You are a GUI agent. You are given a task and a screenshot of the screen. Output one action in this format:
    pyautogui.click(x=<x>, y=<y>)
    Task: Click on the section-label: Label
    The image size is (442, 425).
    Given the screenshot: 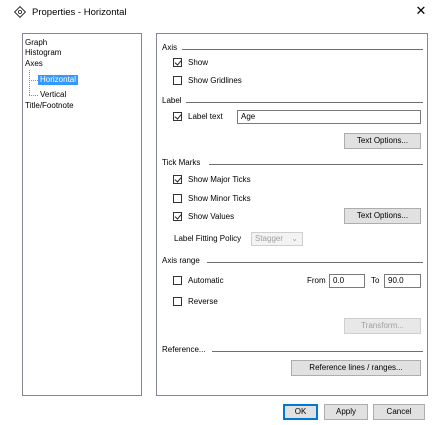 What is the action you would take?
    pyautogui.click(x=172, y=100)
    